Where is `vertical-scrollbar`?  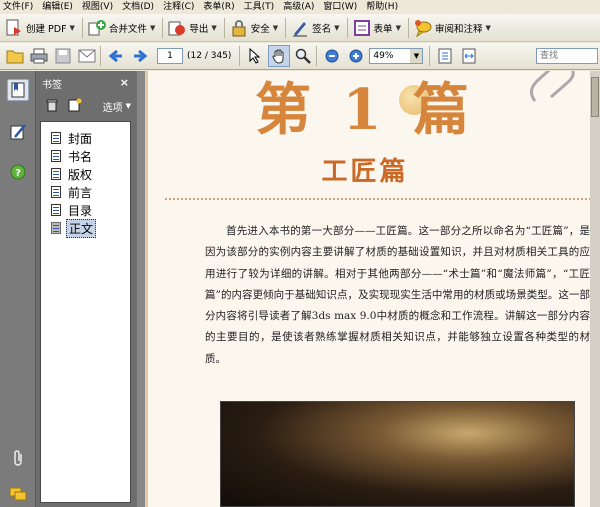
vertical-scrollbar is located at coordinates (595, 289).